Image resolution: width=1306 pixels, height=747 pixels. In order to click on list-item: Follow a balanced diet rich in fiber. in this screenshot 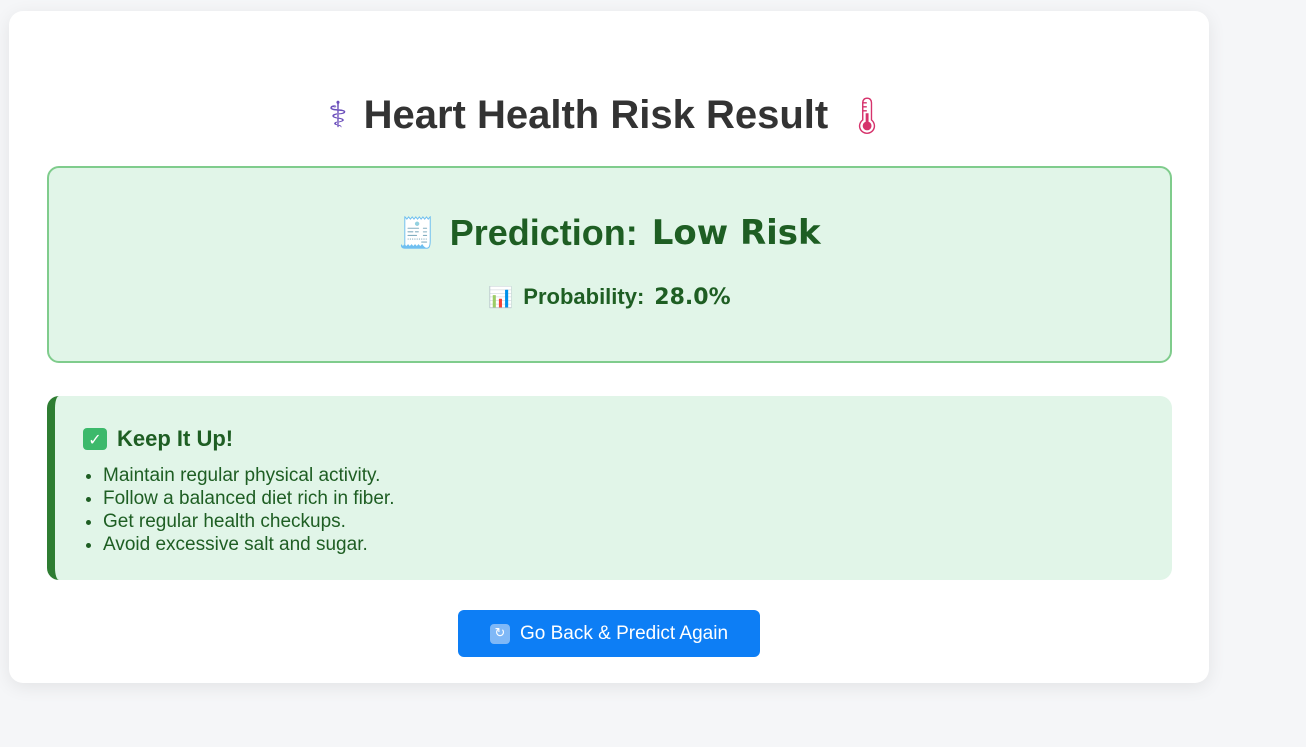, I will do `click(249, 498)`.